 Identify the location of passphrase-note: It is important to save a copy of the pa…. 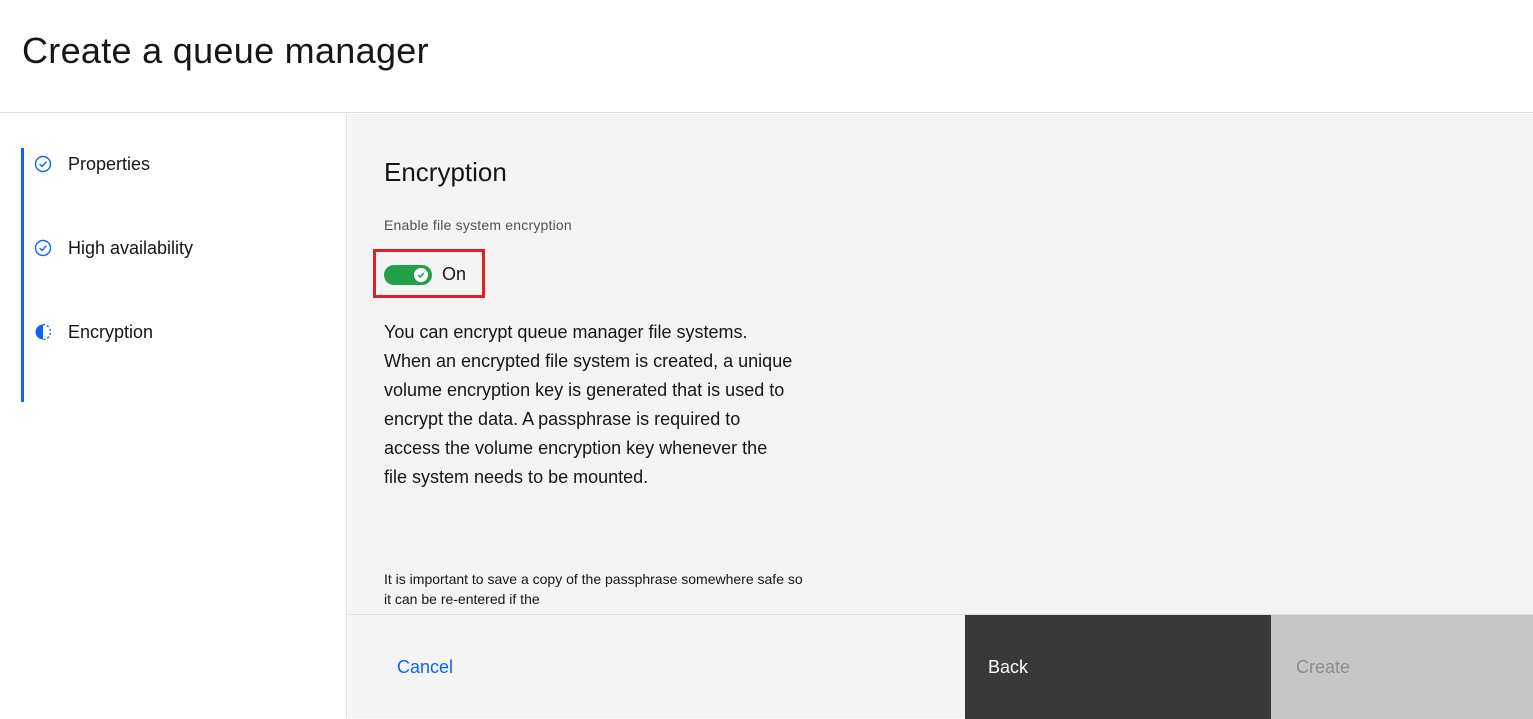
(593, 589).